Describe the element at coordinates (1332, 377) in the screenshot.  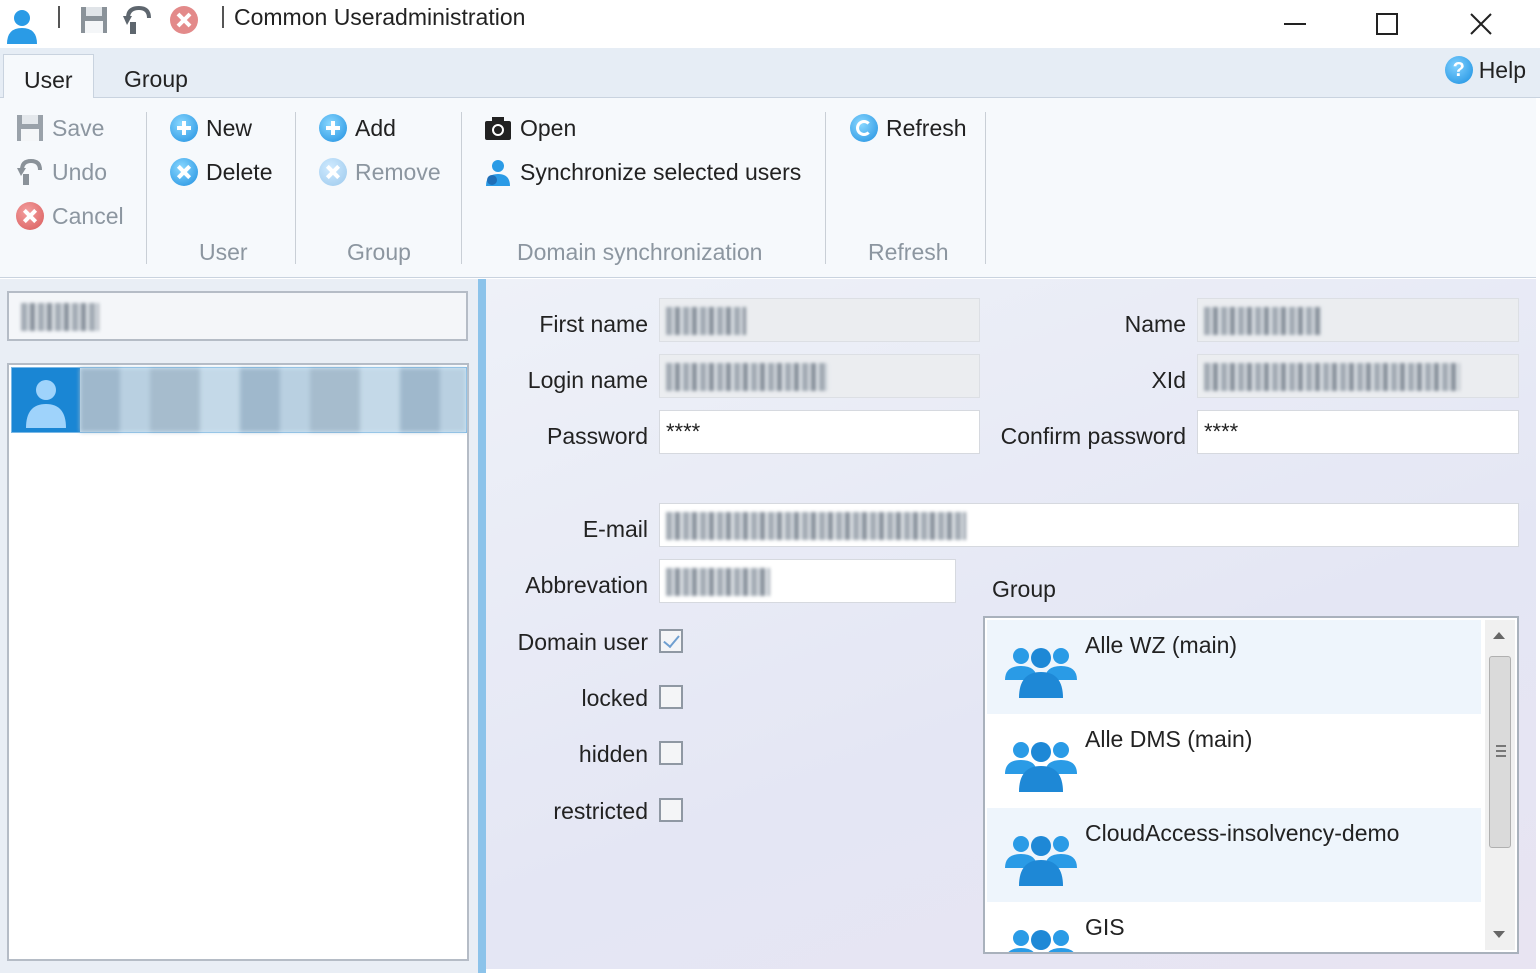
I see `xid-redacted` at that location.